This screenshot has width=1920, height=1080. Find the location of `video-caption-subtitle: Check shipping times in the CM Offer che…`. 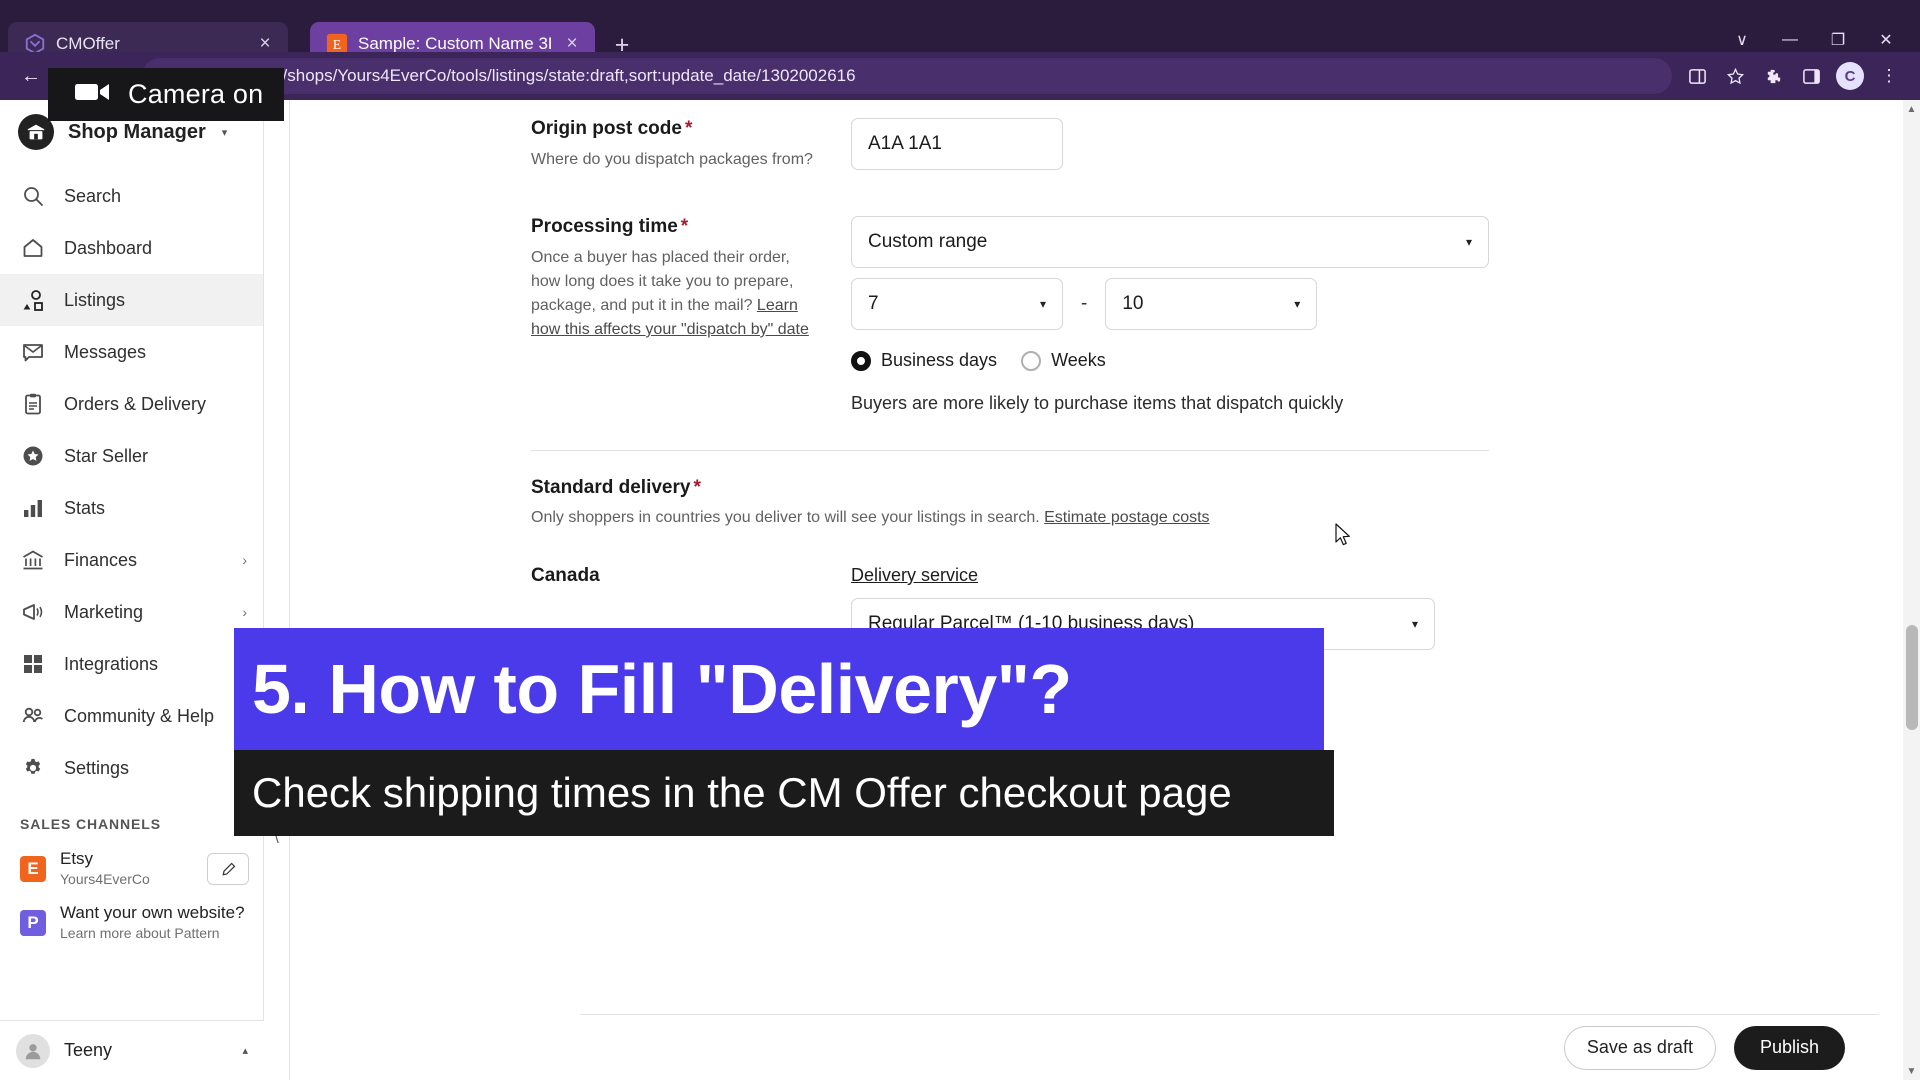

video-caption-subtitle: Check shipping times in the CM Offer che… is located at coordinates (784, 793).